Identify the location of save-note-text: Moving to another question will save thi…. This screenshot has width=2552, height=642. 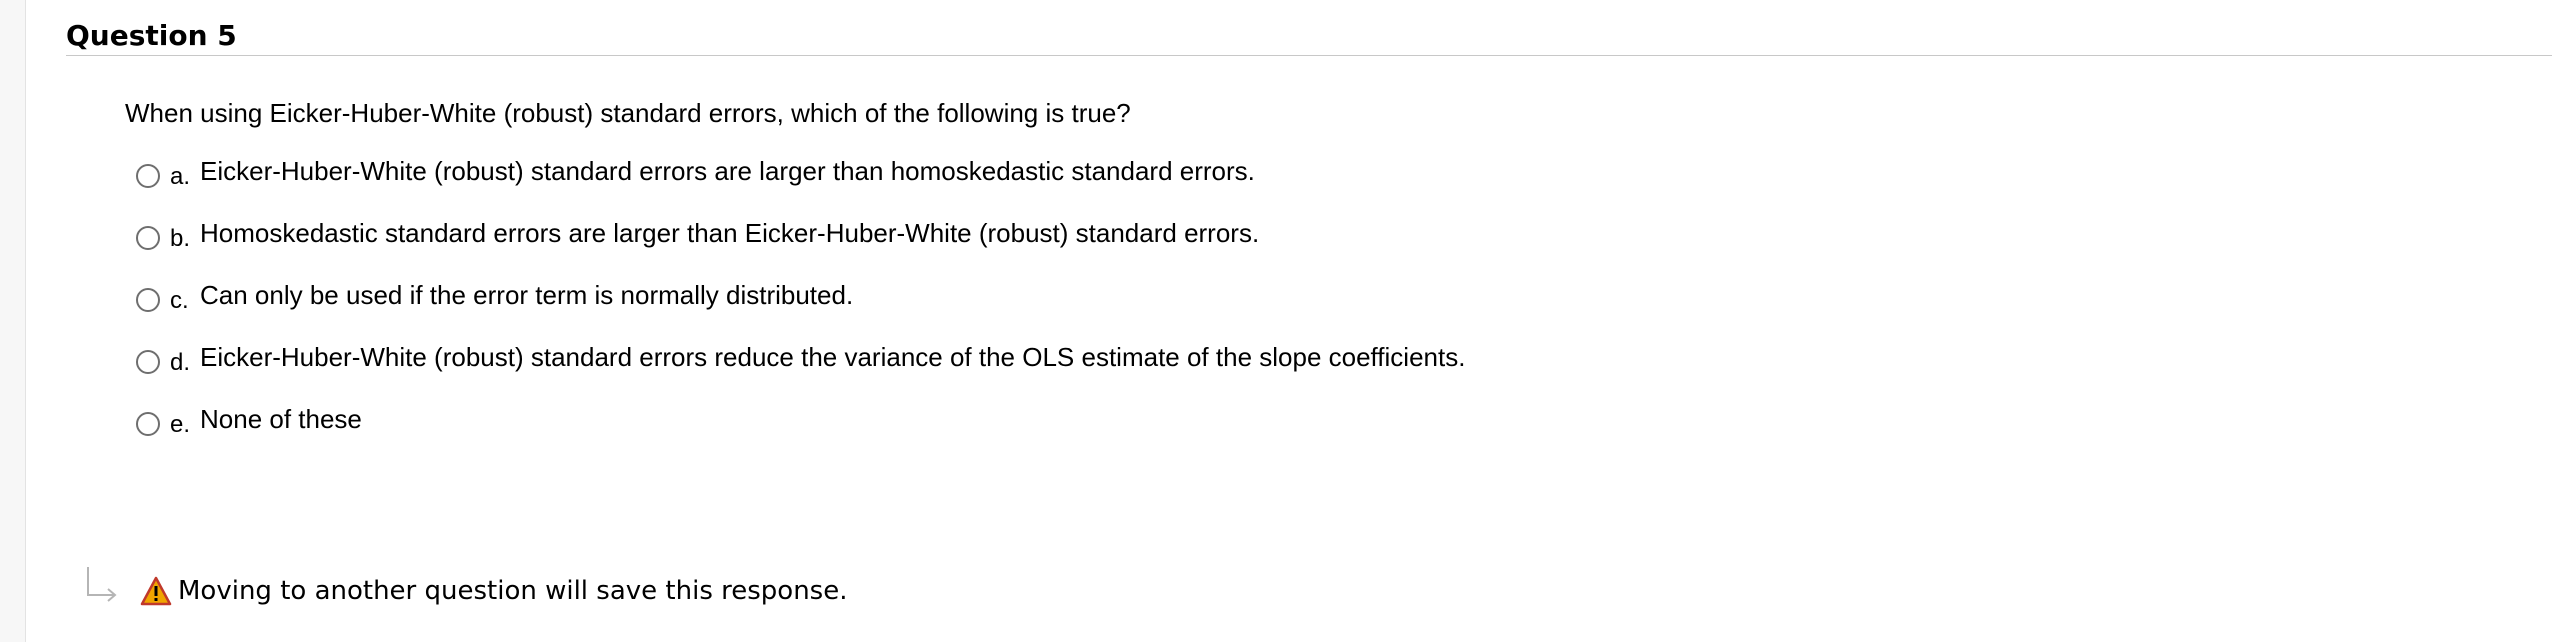
(513, 591).